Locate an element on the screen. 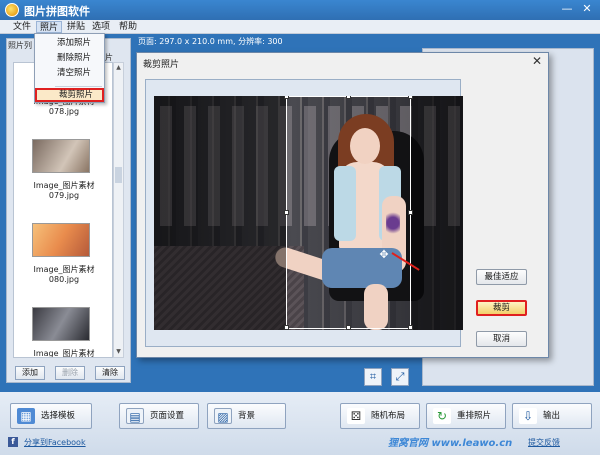  menu-separator is located at coordinates (78, 86).